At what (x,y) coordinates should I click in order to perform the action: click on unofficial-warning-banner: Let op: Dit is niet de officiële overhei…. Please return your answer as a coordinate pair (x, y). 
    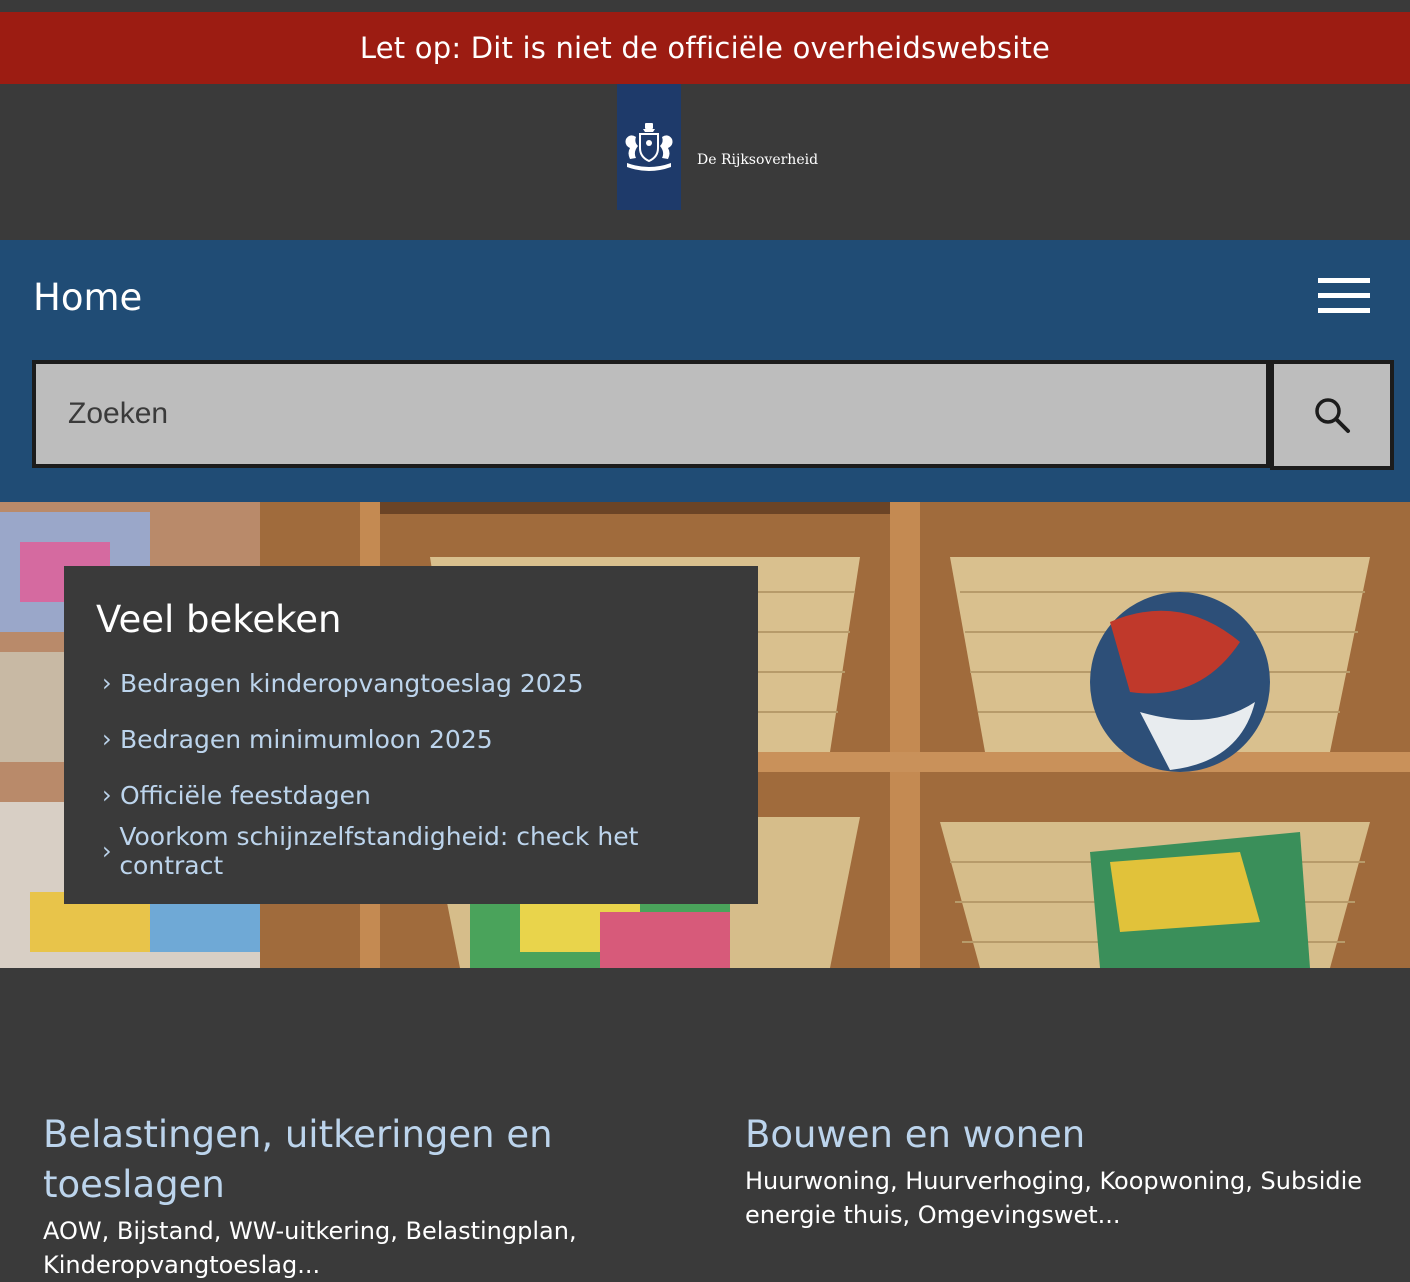
    Looking at the image, I should click on (705, 48).